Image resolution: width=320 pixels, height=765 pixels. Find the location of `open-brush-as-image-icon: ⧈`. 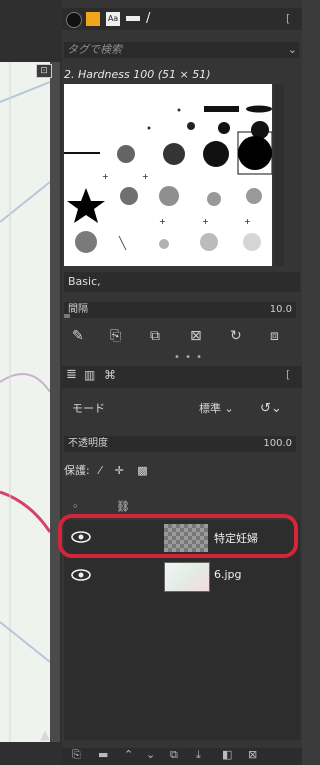

open-brush-as-image-icon: ⧈ is located at coordinates (274, 336).